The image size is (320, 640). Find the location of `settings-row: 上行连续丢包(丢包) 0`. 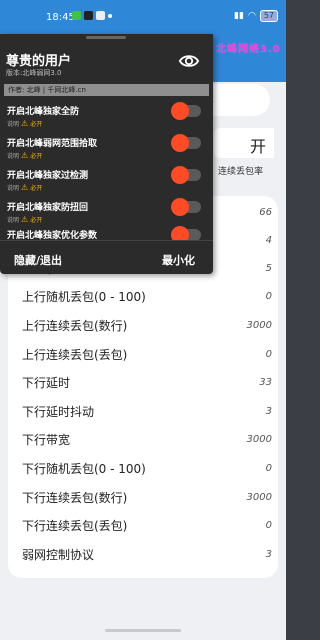

settings-row: 上行连续丢包(丢包) 0 is located at coordinates (147, 354).